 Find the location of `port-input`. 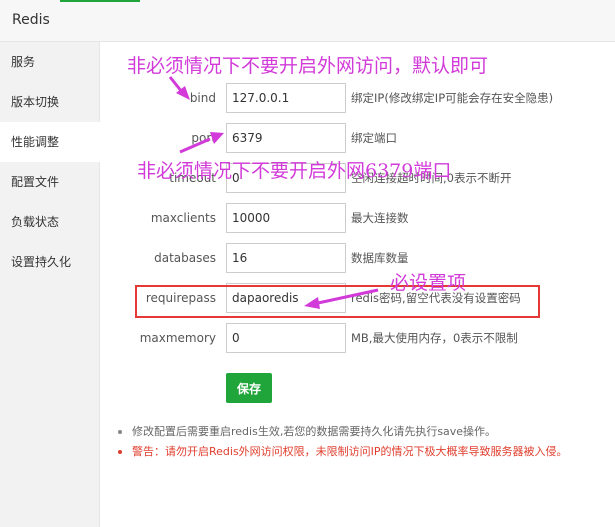

port-input is located at coordinates (286, 138).